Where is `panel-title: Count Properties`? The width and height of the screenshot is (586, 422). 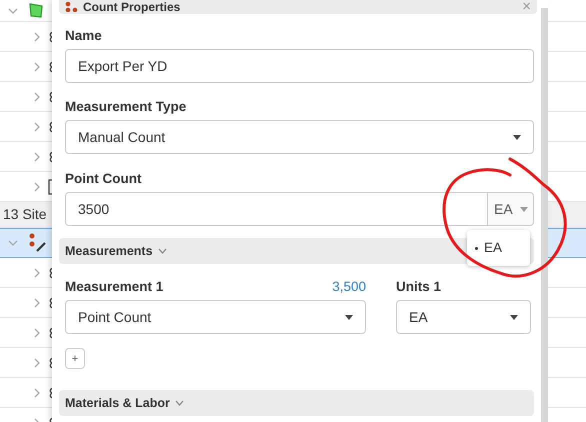 panel-title: Count Properties is located at coordinates (131, 7).